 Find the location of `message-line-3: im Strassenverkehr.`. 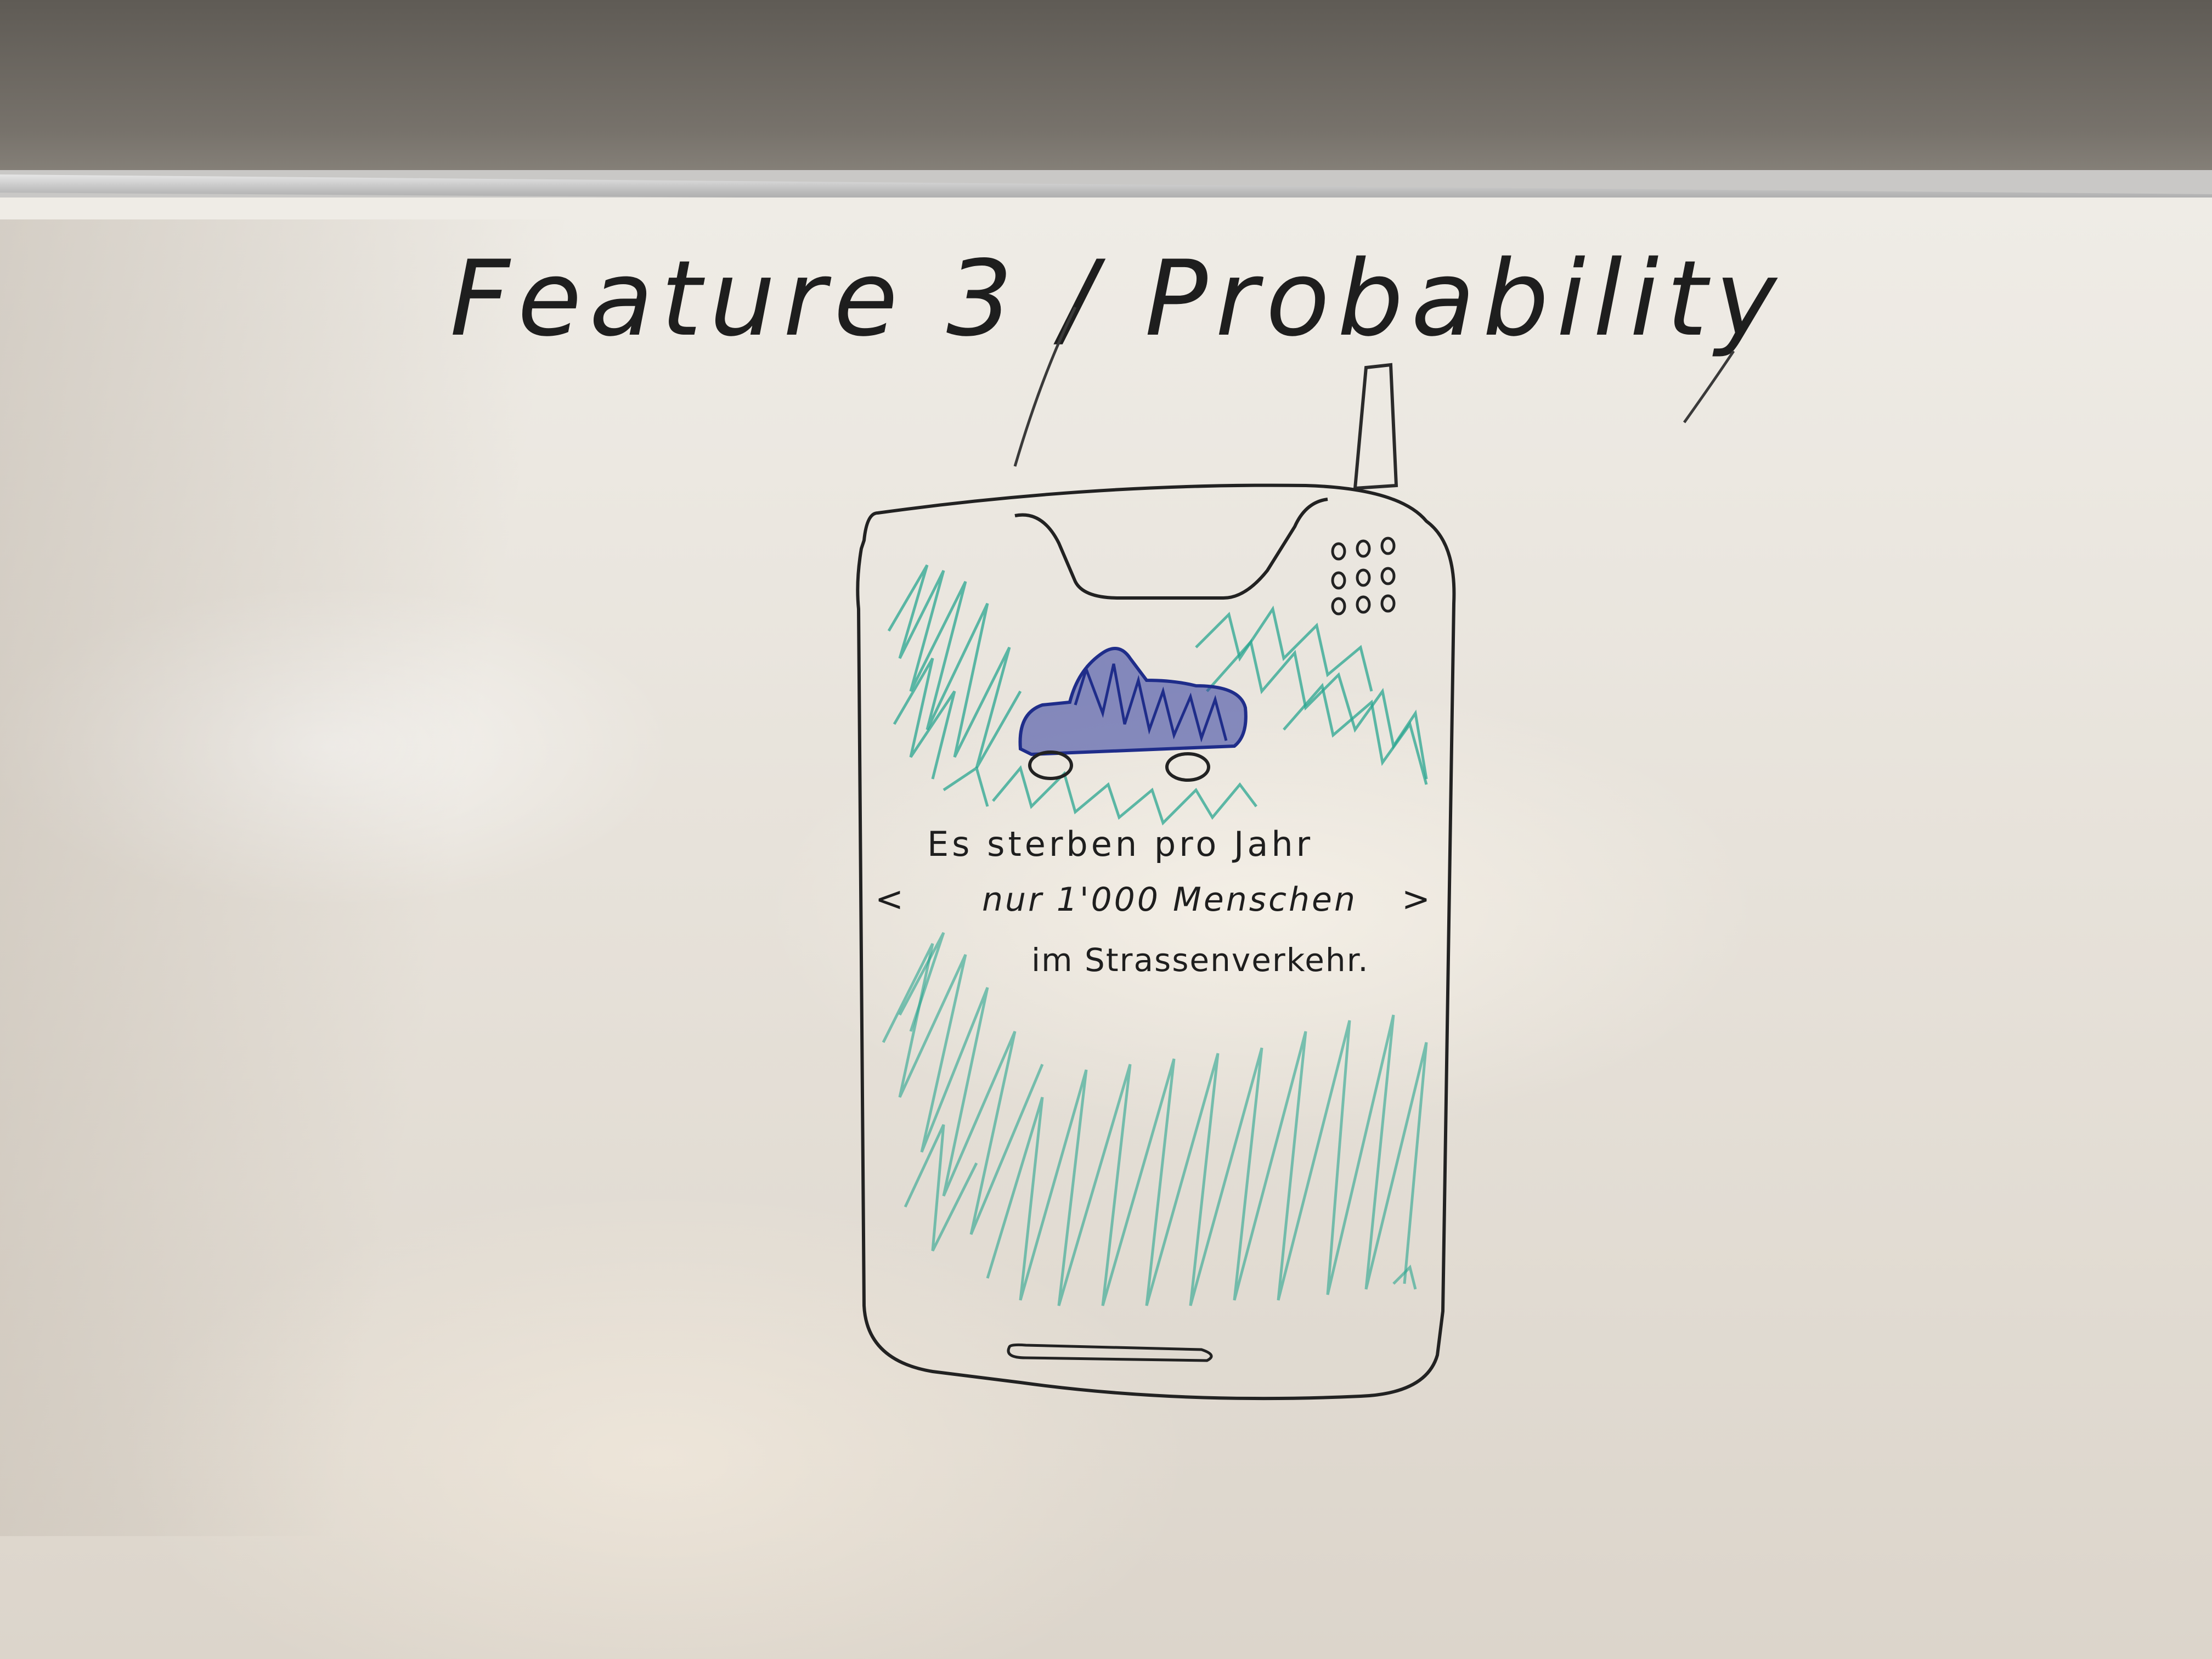

message-line-3: im Strassenverkehr. is located at coordinates (1200, 960).